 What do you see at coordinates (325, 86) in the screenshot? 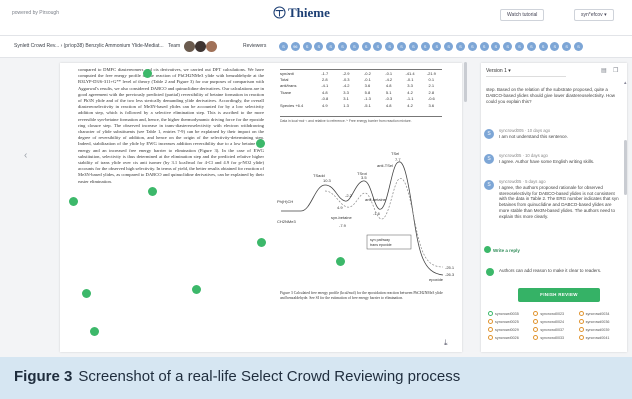
I see `table-cell: -4.1` at bounding box center [325, 86].